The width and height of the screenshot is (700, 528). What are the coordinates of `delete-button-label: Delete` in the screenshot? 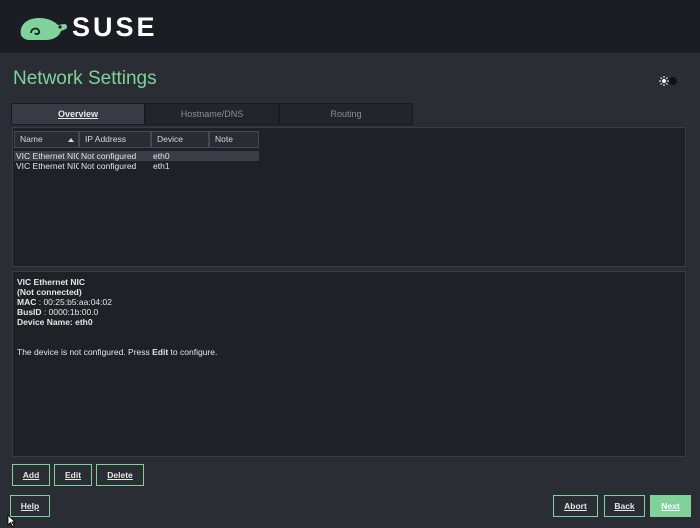 It's located at (120, 475).